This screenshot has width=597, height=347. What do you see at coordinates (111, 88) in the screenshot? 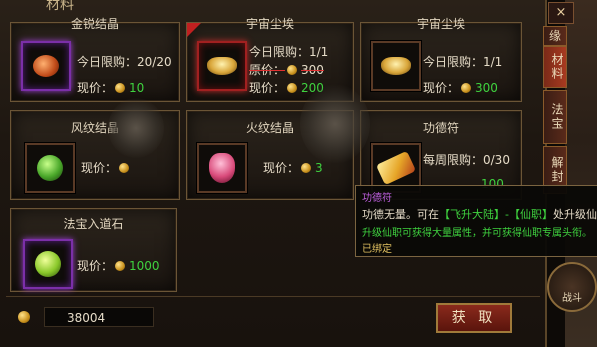
I see `price-row: 现价： 10` at bounding box center [111, 88].